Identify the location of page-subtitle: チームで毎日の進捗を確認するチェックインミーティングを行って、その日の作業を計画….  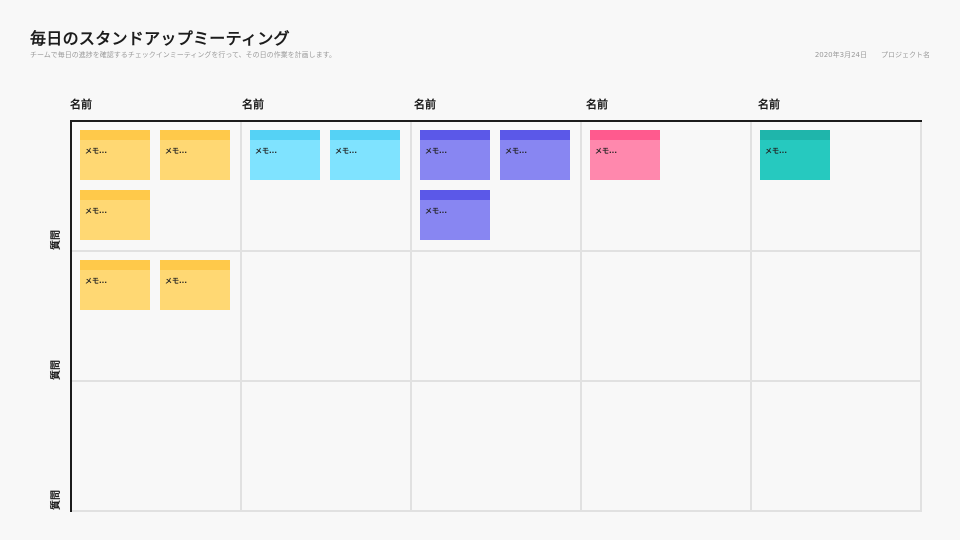
(183, 55).